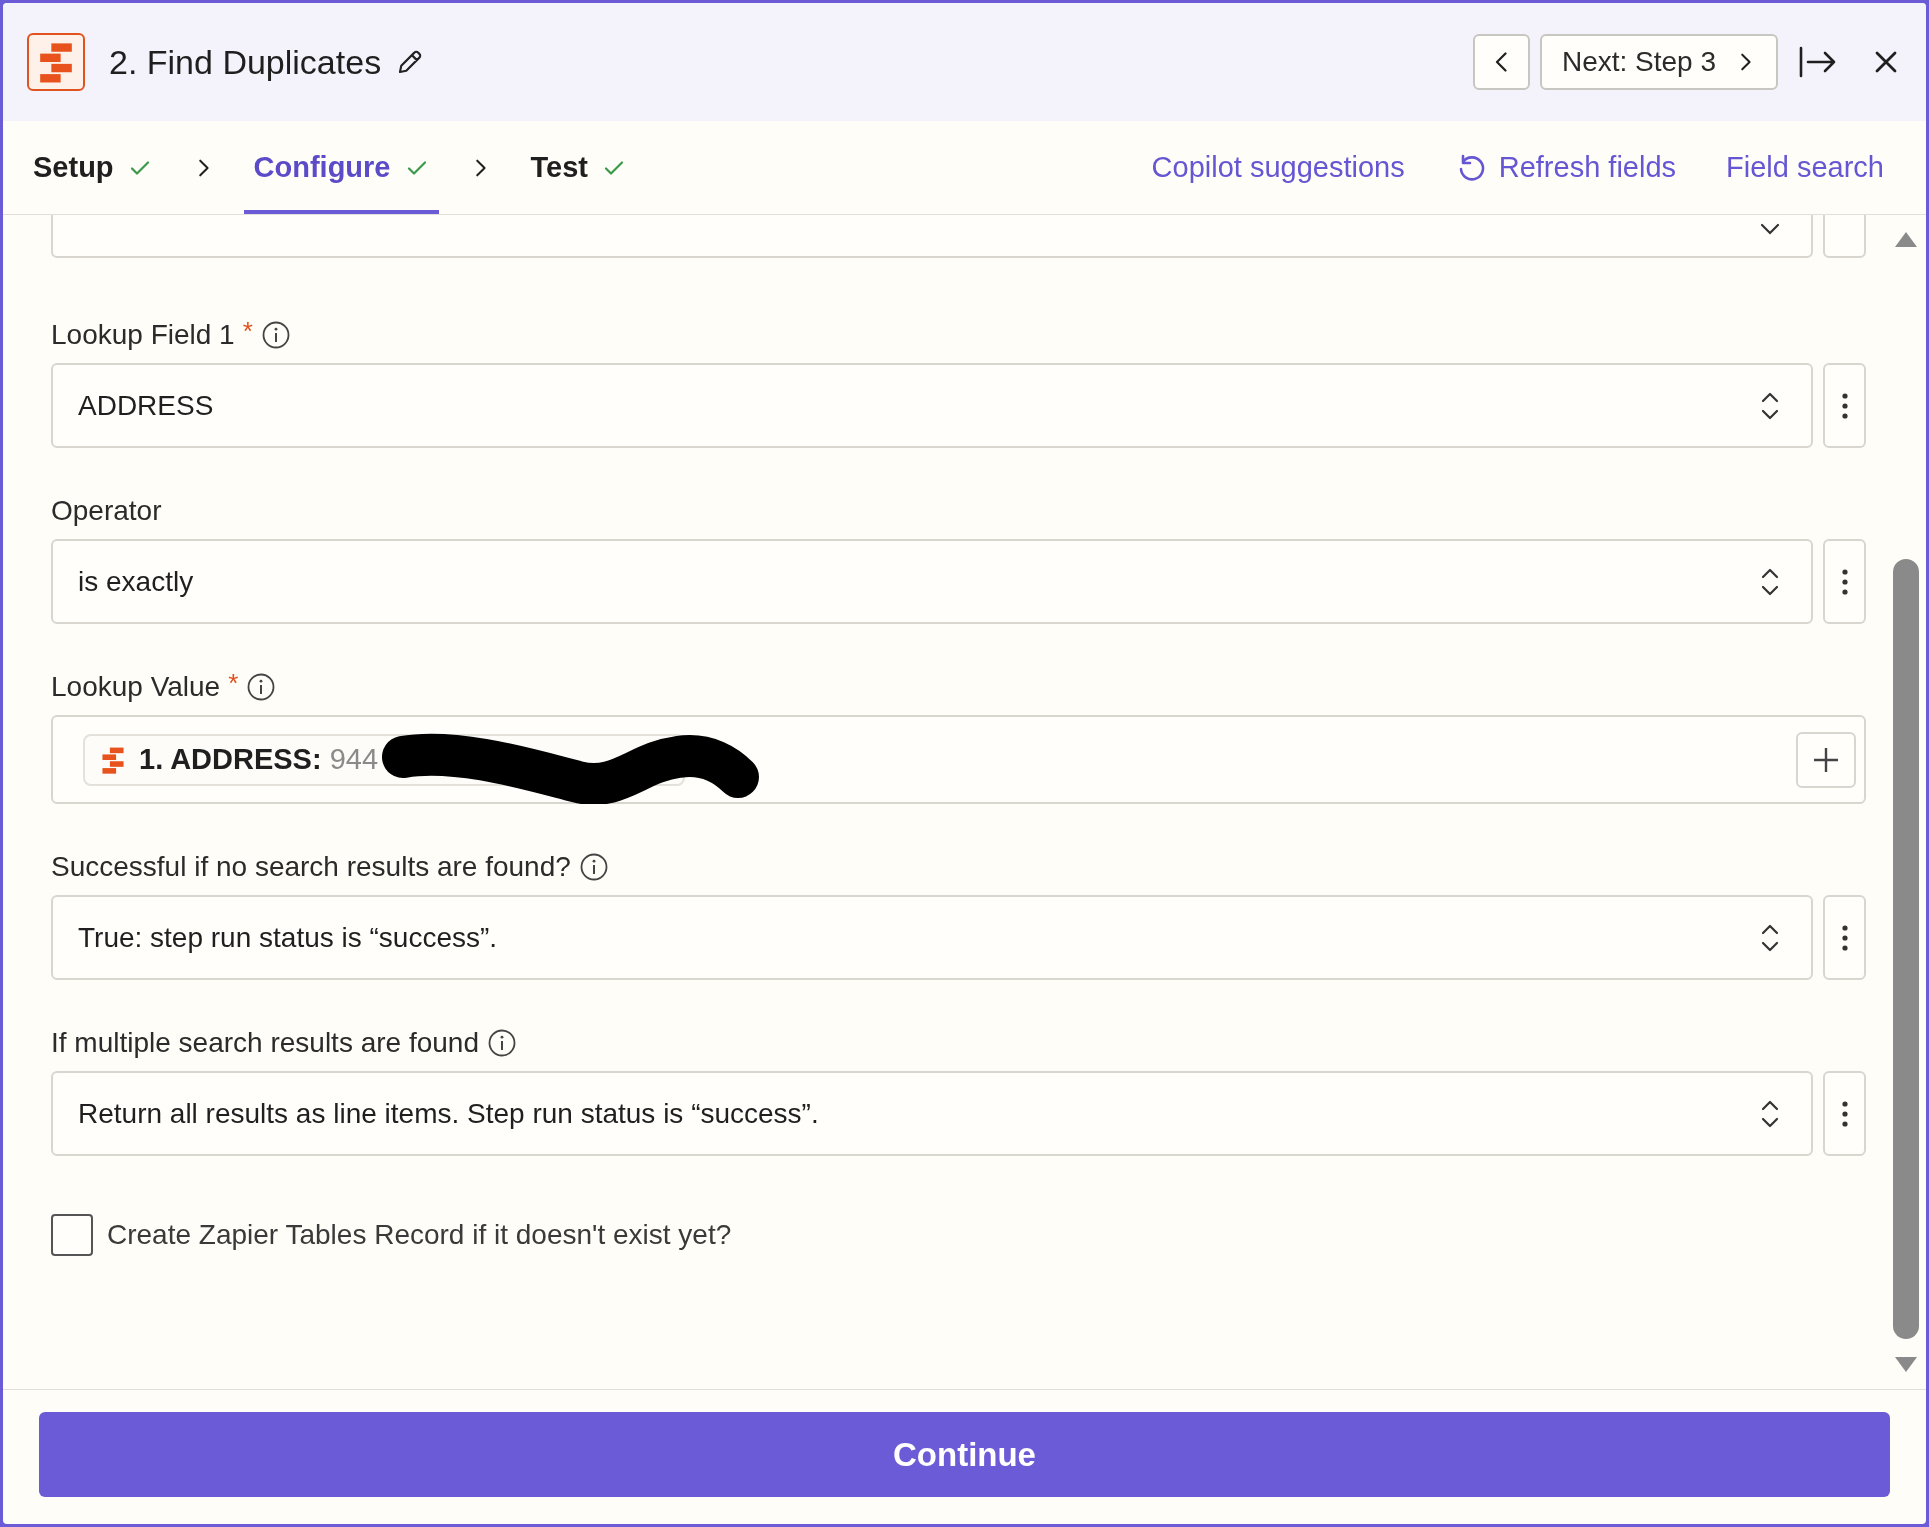 This screenshot has height=1527, width=1929. What do you see at coordinates (136, 687) in the screenshot?
I see `field-label: Lookup Value` at bounding box center [136, 687].